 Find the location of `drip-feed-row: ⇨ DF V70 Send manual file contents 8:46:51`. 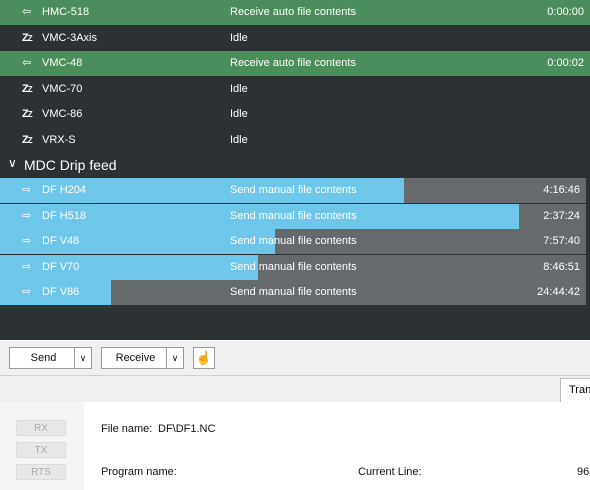

drip-feed-row: ⇨ DF V70 Send manual file contents 8:46:51 is located at coordinates (293, 267).